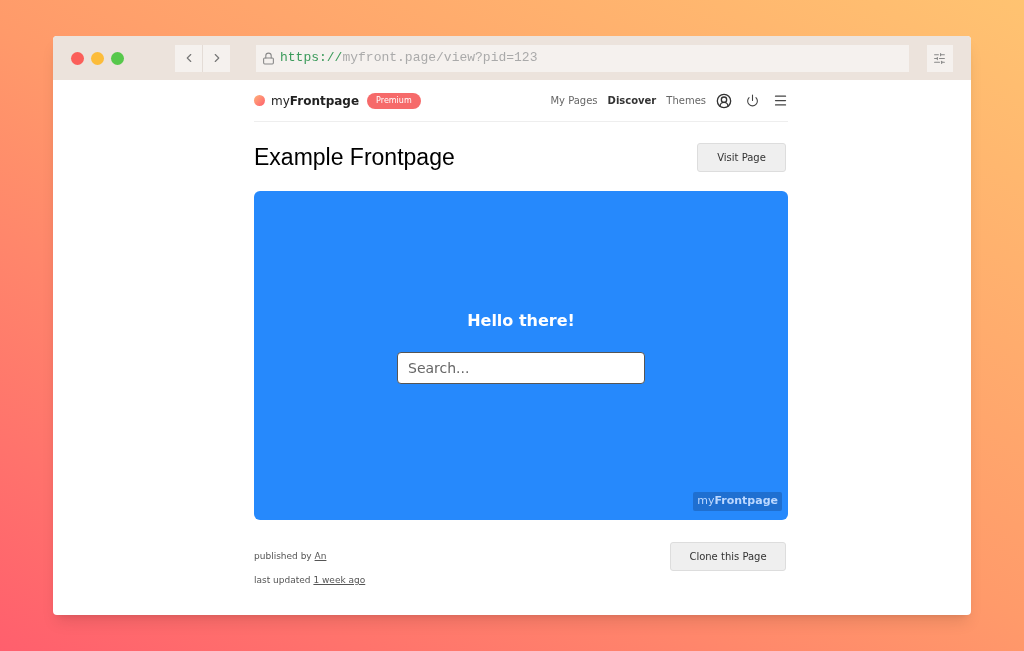 Image resolution: width=1024 pixels, height=651 pixels. Describe the element at coordinates (320, 555) in the screenshot. I see `author-link: An` at that location.